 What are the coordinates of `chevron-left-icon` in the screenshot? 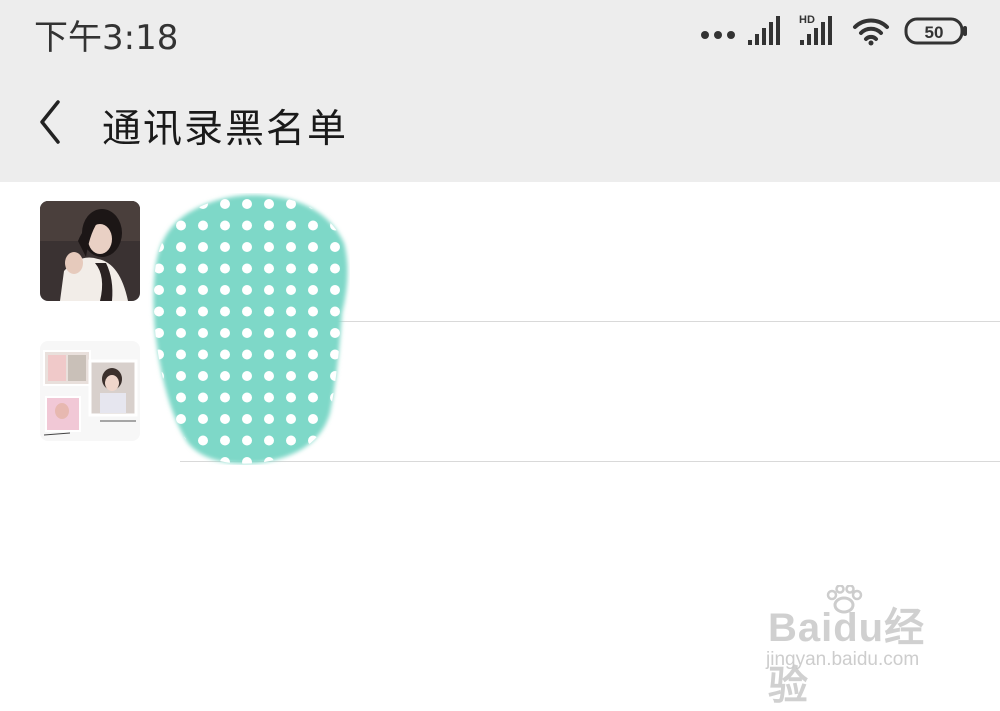 It's located at (50, 122).